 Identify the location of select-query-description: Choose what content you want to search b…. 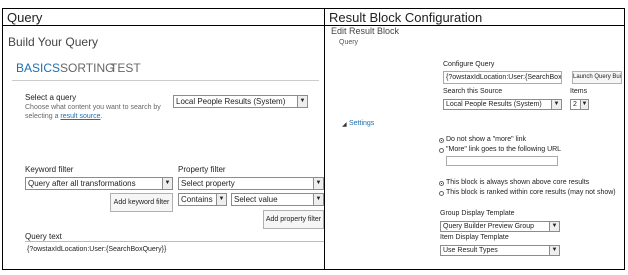
(93, 107).